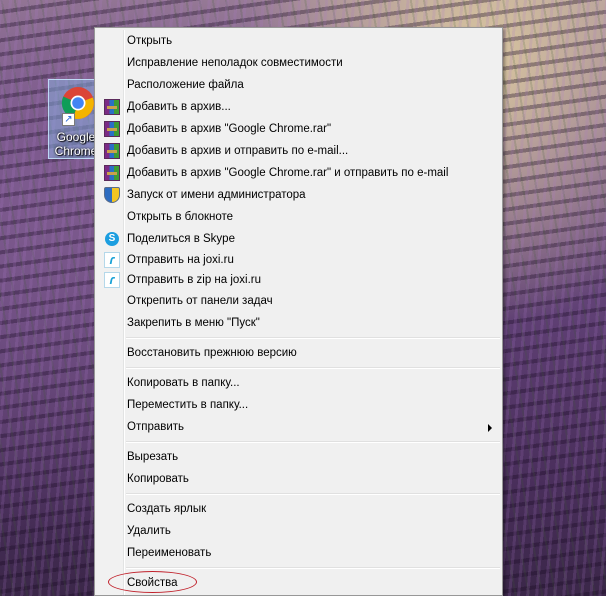 The width and height of the screenshot is (606, 596). Describe the element at coordinates (112, 195) in the screenshot. I see `uac-shield-icon` at that location.